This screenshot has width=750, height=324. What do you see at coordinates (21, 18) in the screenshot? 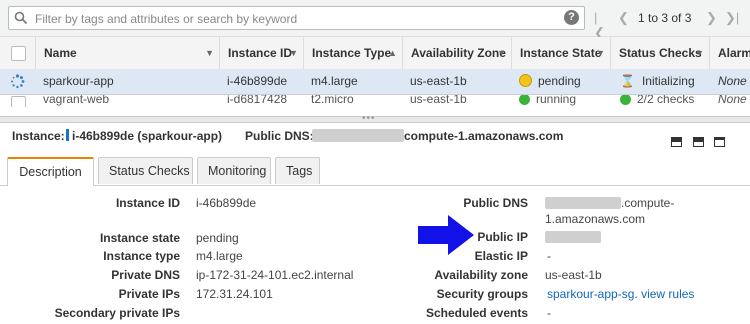
I see `search-icon` at bounding box center [21, 18].